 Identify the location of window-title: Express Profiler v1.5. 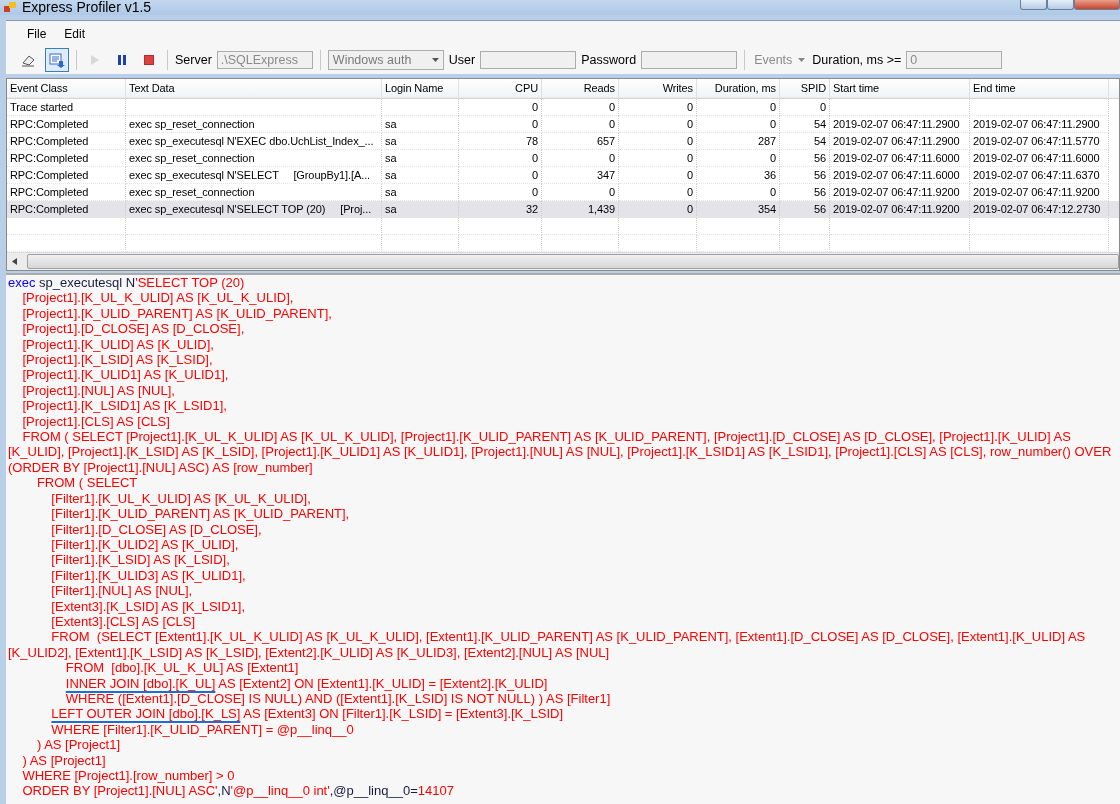
(87, 7).